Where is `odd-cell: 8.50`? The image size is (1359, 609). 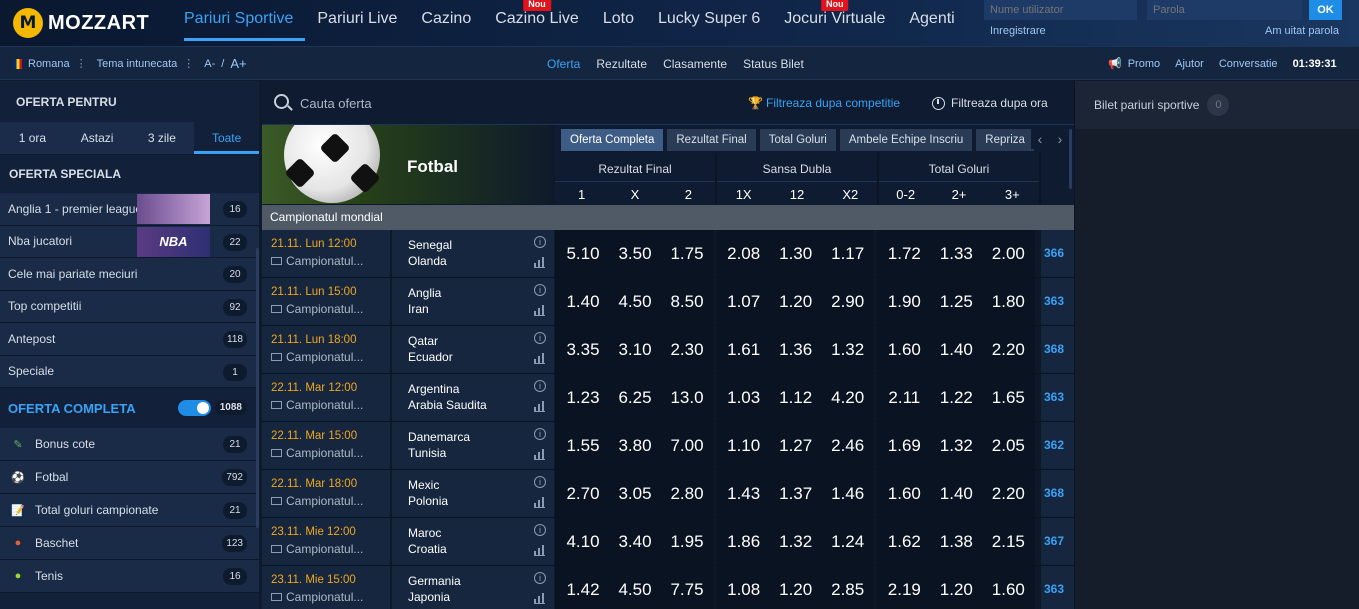
odd-cell: 8.50 is located at coordinates (687, 301).